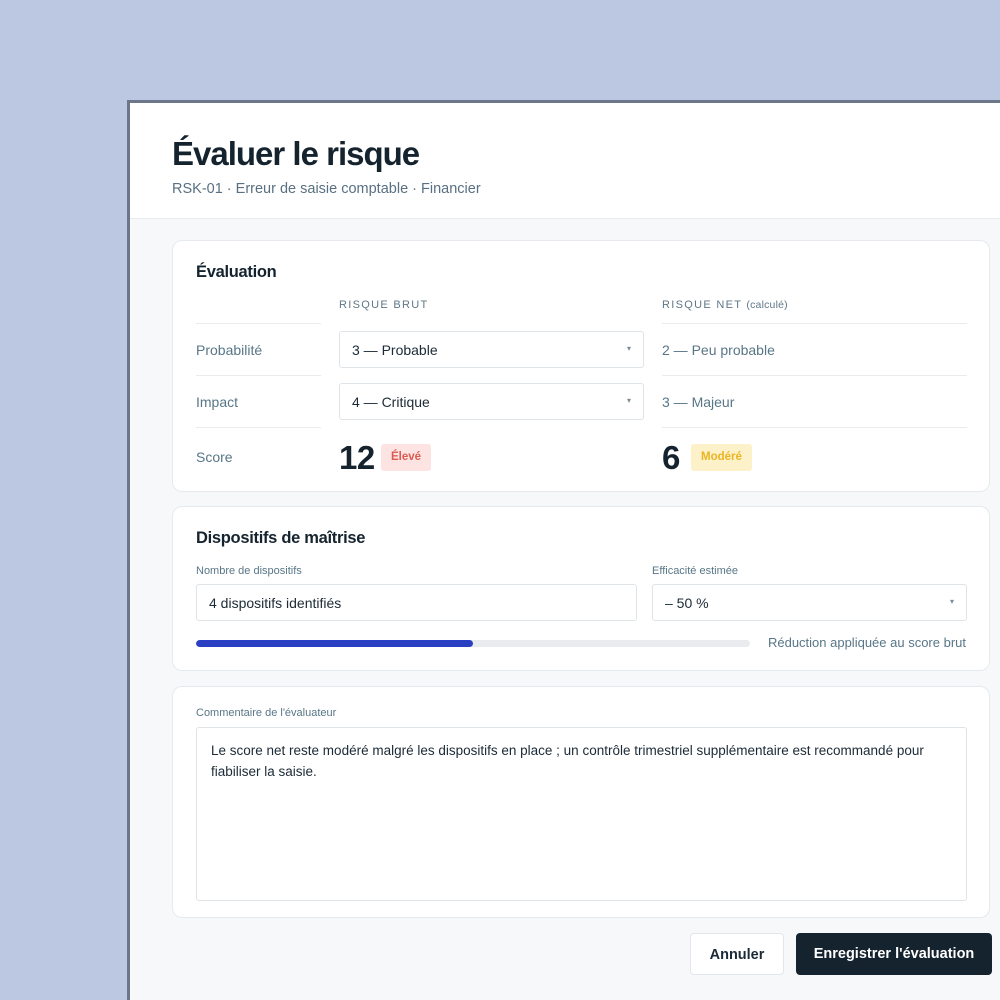  What do you see at coordinates (236, 272) in the screenshot?
I see `evaluation-card-title: Évaluation` at bounding box center [236, 272].